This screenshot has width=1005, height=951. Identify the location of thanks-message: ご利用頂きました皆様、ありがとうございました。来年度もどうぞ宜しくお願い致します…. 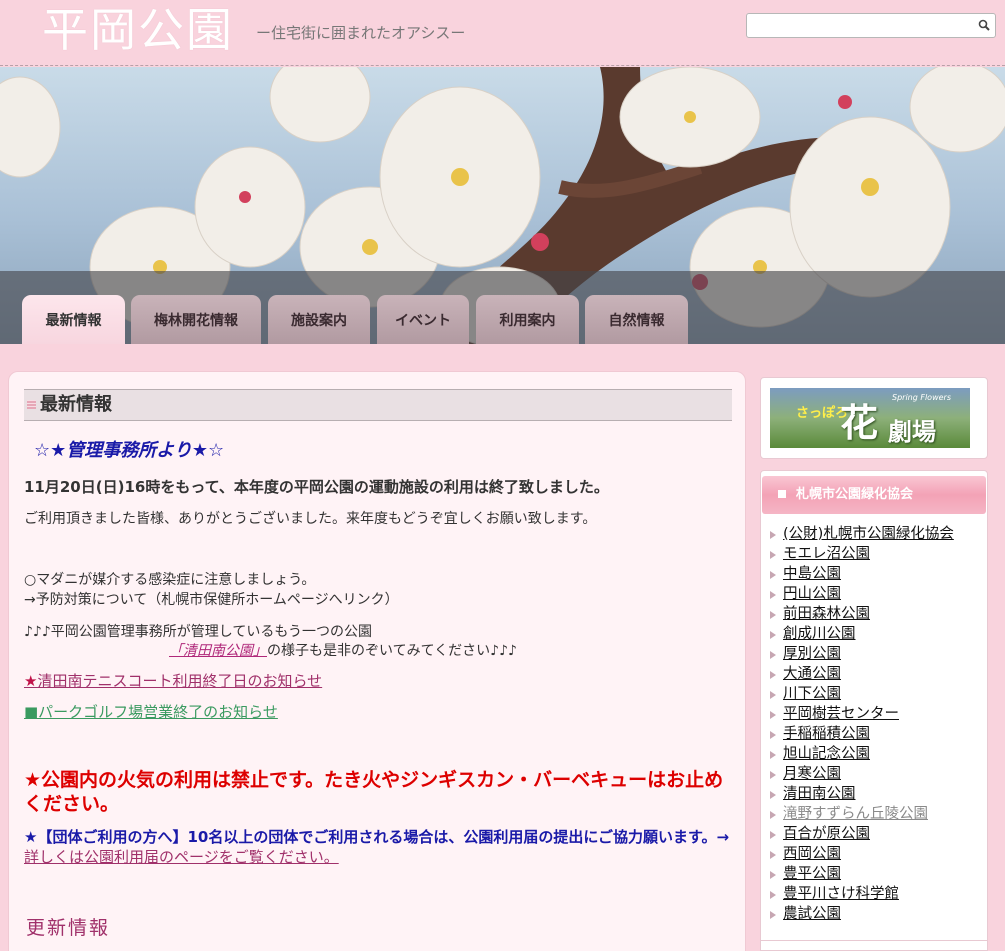
(310, 519).